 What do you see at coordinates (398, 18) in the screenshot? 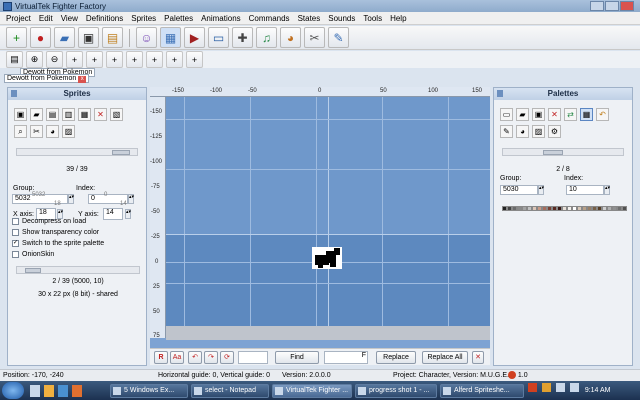
I see `menu-help: Help` at bounding box center [398, 18].